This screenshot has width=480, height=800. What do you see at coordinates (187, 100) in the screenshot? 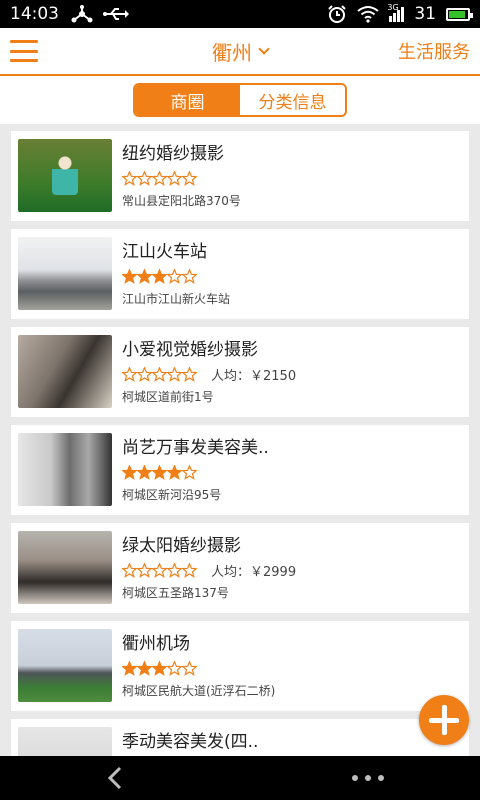
I see `tab-shangquan: 商圈` at bounding box center [187, 100].